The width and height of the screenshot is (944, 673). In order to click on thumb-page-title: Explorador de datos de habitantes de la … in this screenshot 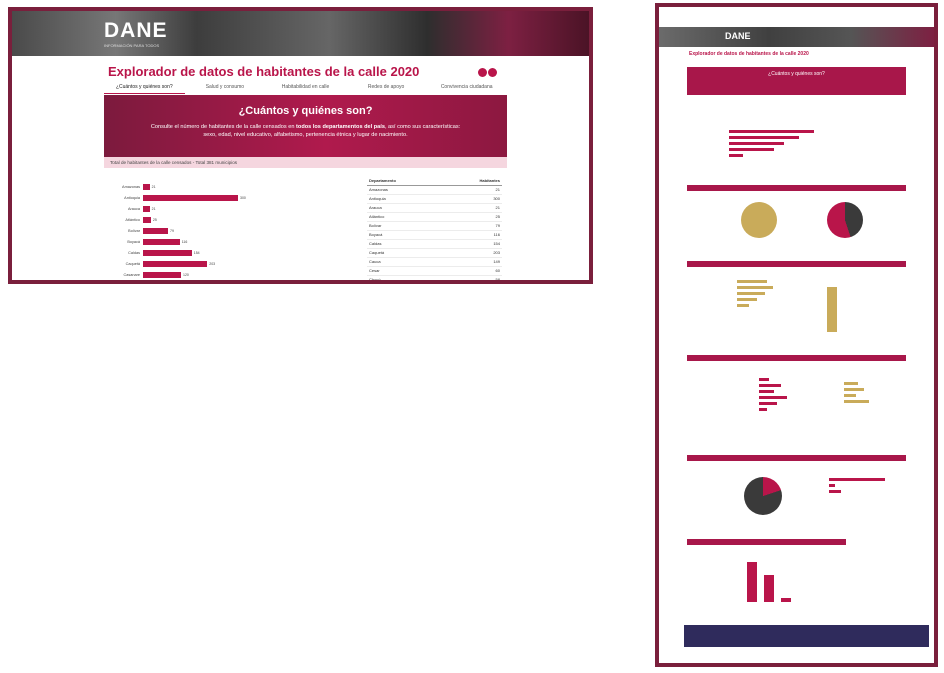, I will do `click(749, 54)`.